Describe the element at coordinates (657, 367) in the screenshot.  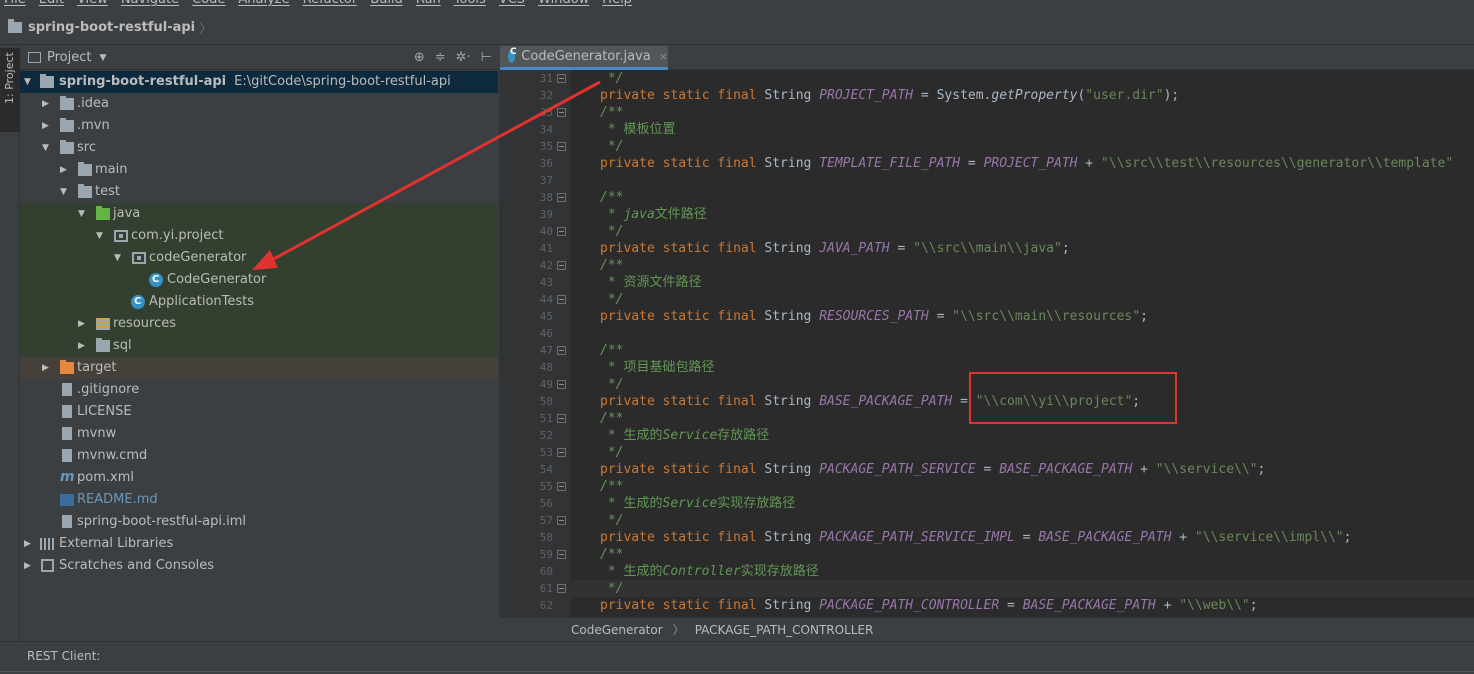
I see `code-line-48: * 项目基础包路径` at that location.